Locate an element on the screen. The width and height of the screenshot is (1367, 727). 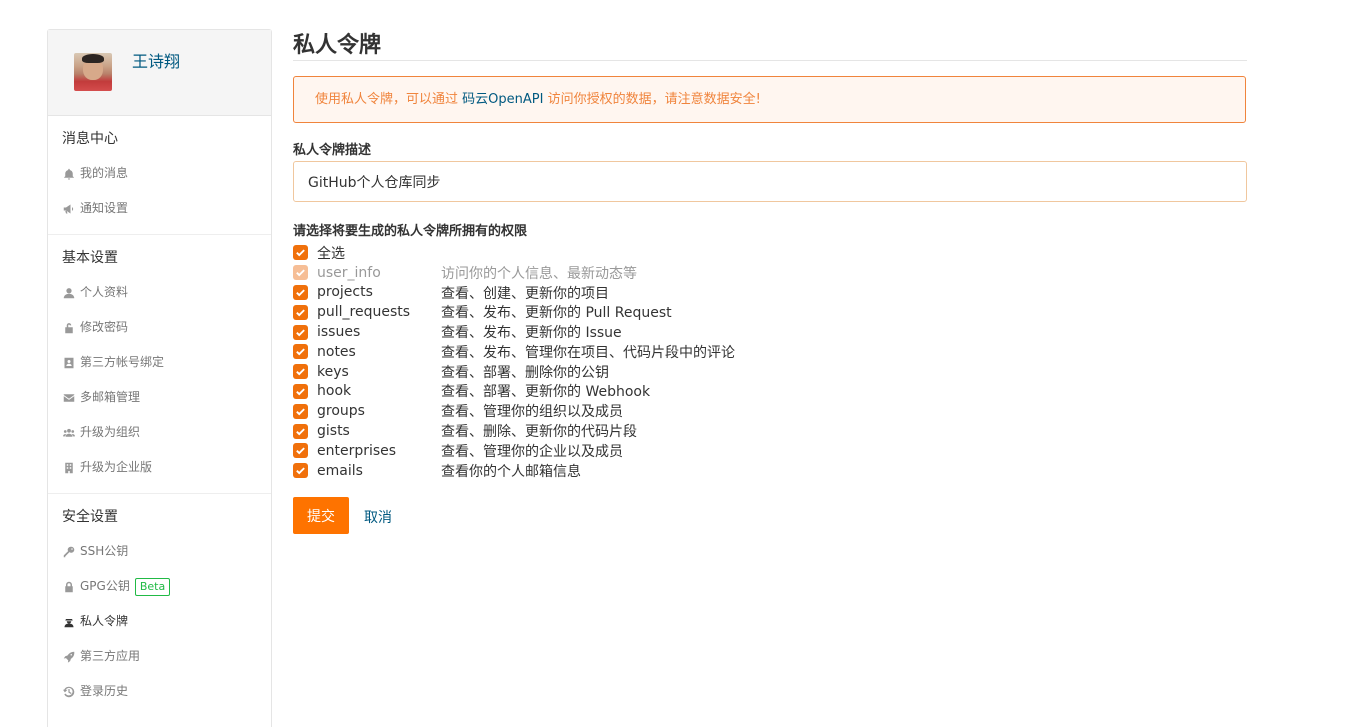
permission-row: enterprises 查看、管理你的企业以及成员 is located at coordinates (514, 451).